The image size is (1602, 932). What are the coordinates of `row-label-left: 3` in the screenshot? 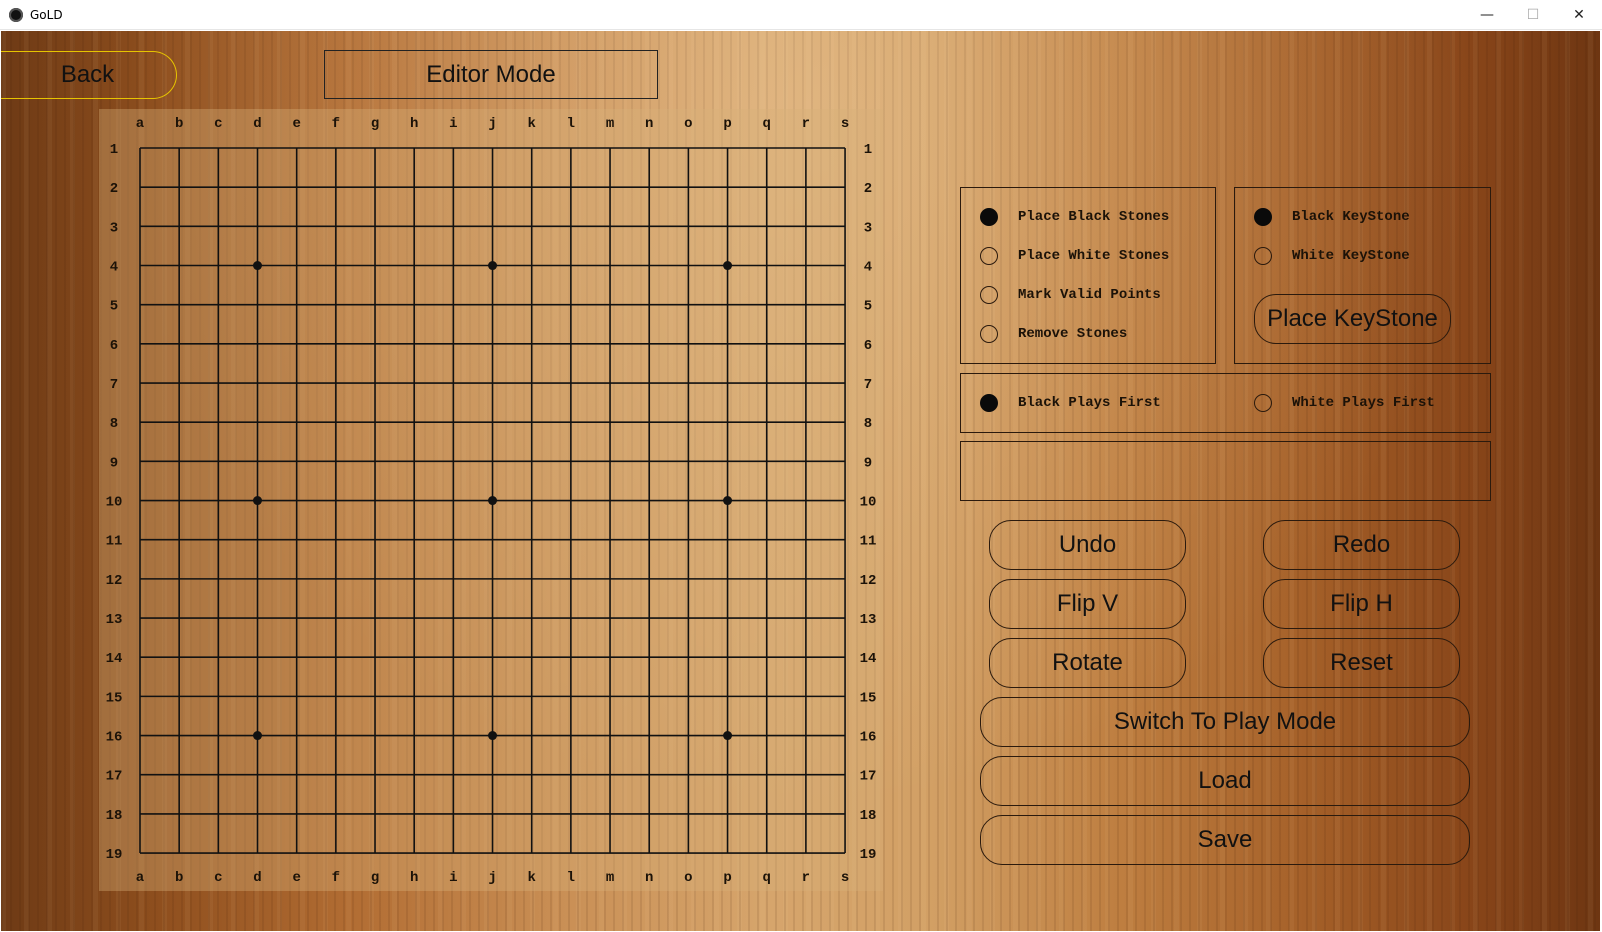 It's located at (114, 228).